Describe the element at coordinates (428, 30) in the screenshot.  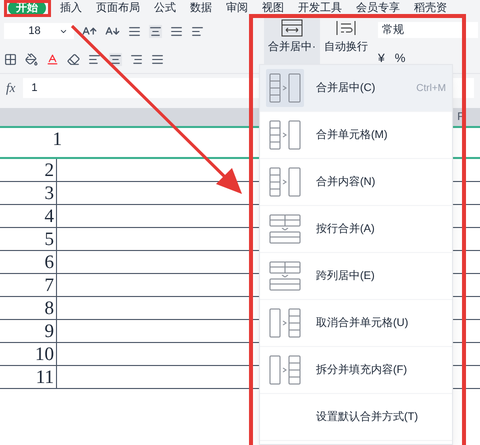
I see `number-format-field: 常规` at that location.